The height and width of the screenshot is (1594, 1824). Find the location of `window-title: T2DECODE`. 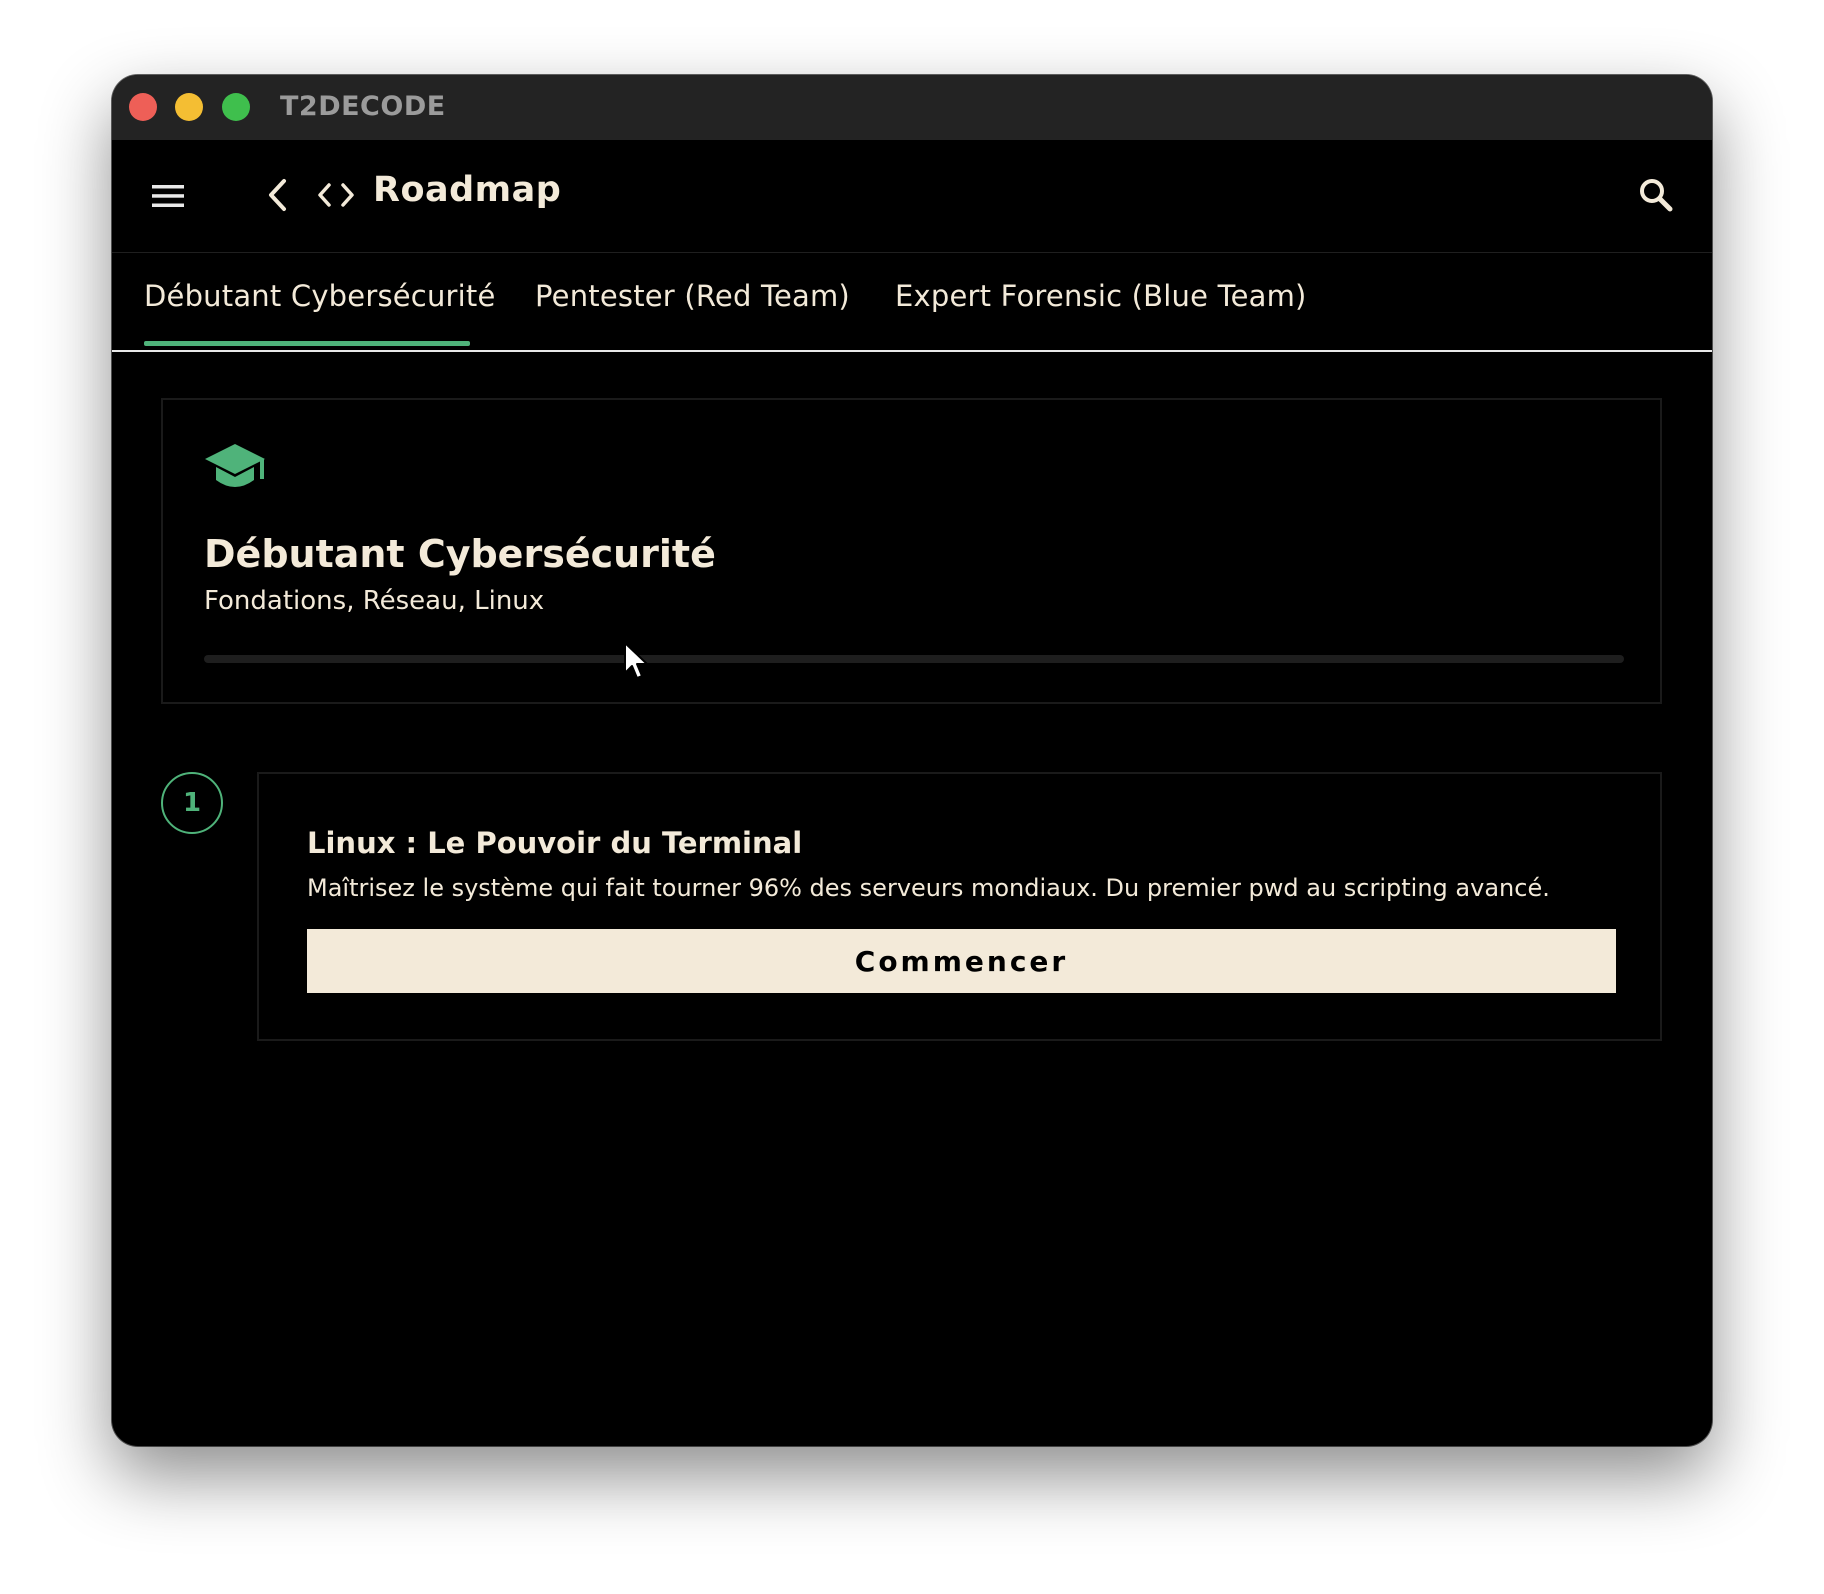

window-title: T2DECODE is located at coordinates (363, 106).